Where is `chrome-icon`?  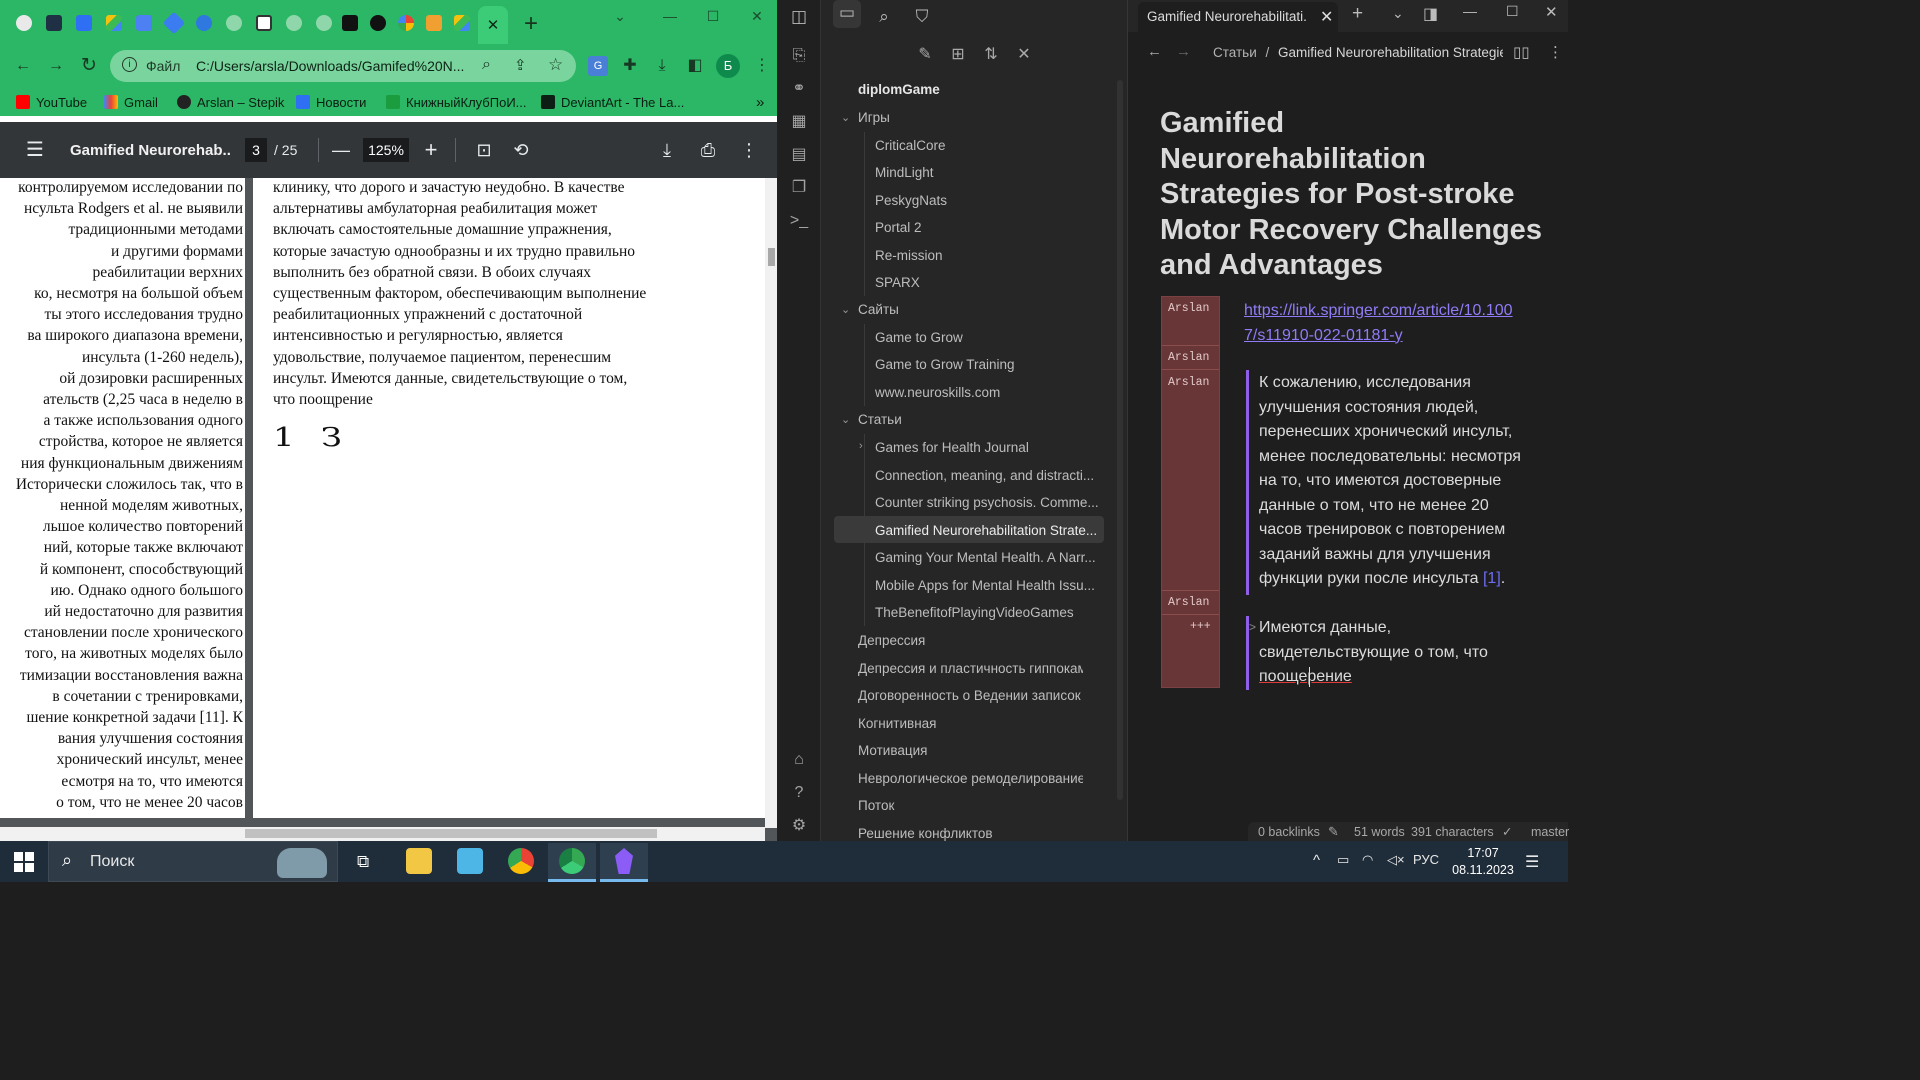
chrome-icon is located at coordinates (521, 861).